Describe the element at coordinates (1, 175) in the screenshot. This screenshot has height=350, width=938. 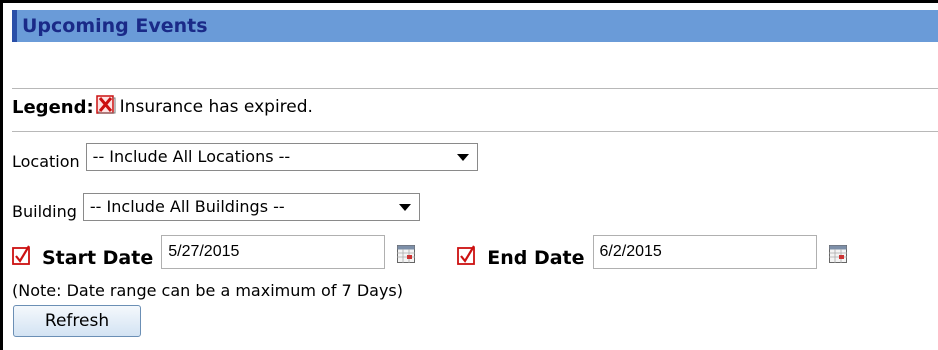
I see `window-left-border` at that location.